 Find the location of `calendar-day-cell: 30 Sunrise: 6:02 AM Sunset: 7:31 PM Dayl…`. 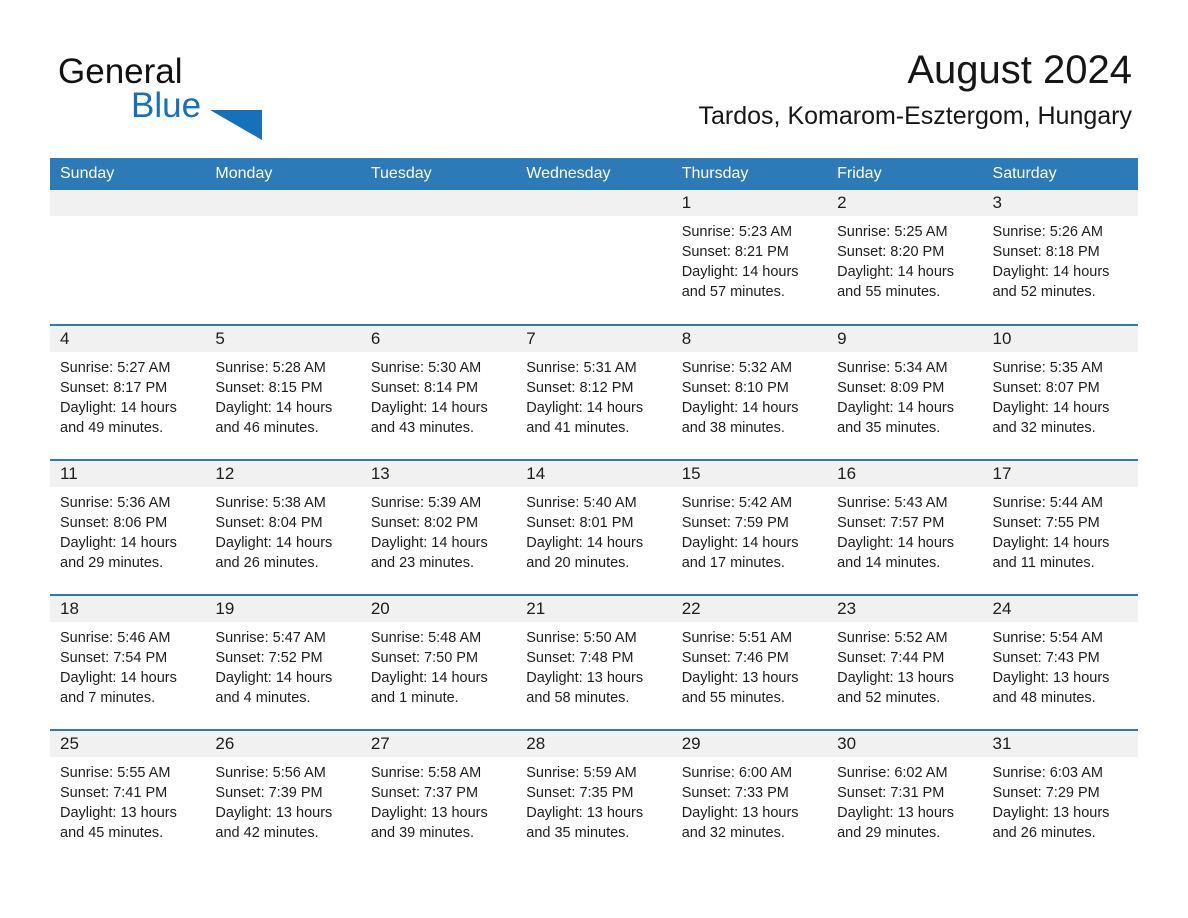

calendar-day-cell: 30 Sunrise: 6:02 AM Sunset: 7:31 PM Dayl… is located at coordinates (905, 797).